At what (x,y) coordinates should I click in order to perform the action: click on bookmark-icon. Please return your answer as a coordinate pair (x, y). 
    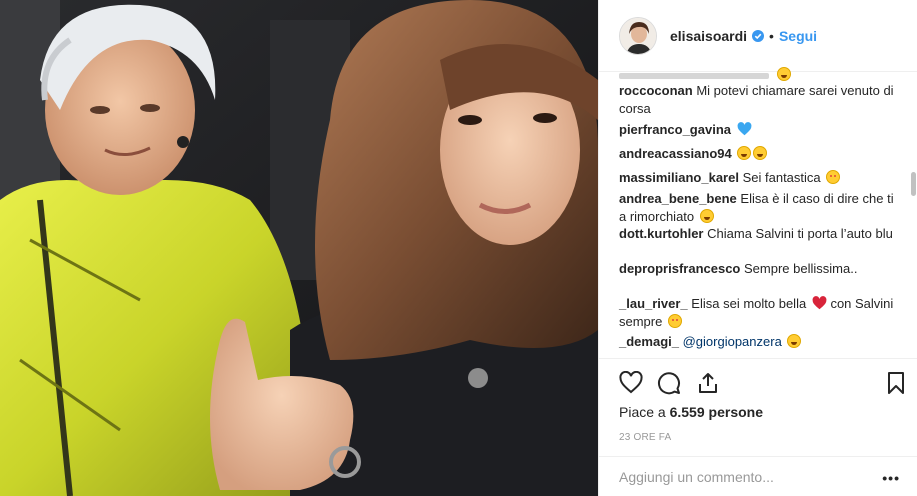
    Looking at the image, I should click on (896, 383).